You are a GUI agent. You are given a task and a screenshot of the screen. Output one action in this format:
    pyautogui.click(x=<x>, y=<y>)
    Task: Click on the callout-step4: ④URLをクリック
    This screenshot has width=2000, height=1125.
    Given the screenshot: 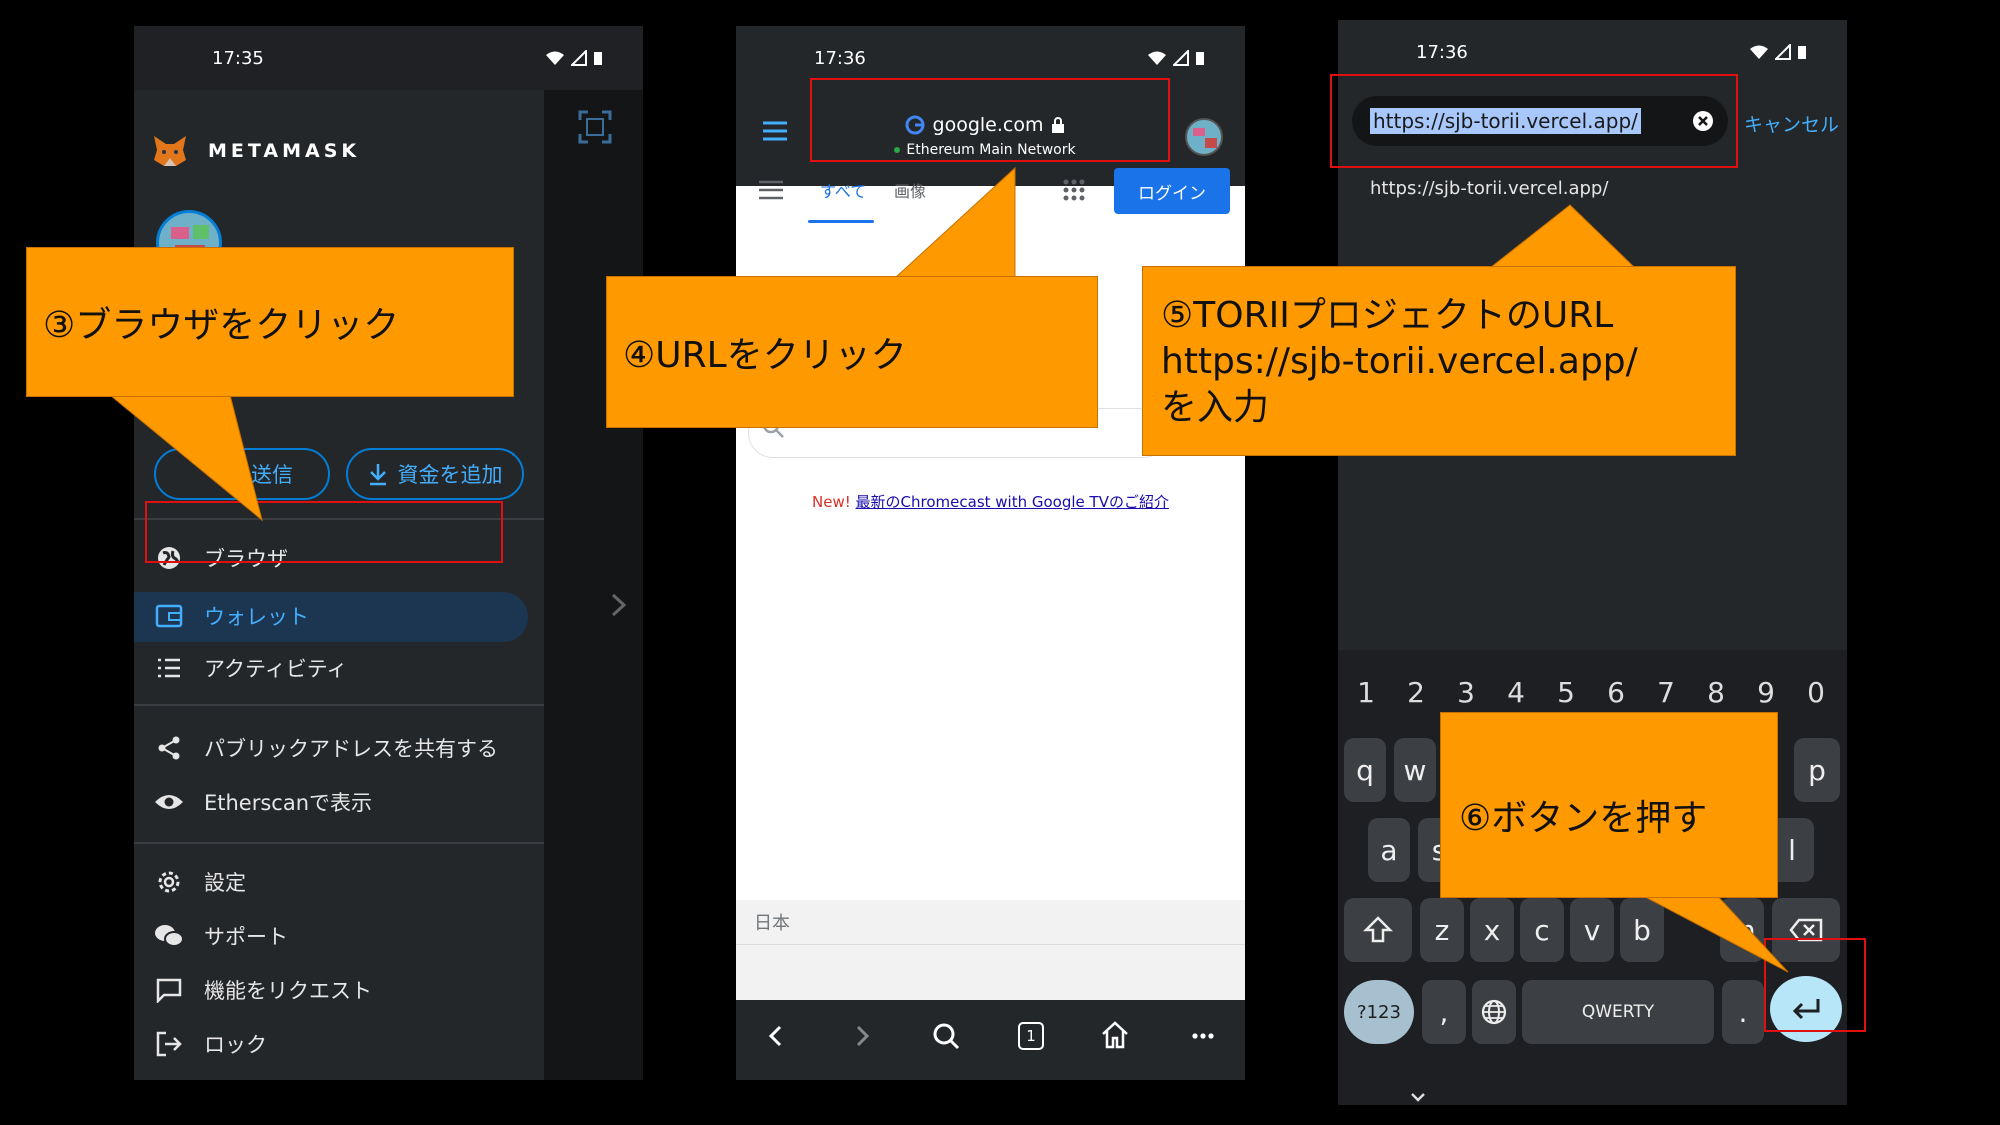 What is the action you would take?
    pyautogui.click(x=852, y=352)
    